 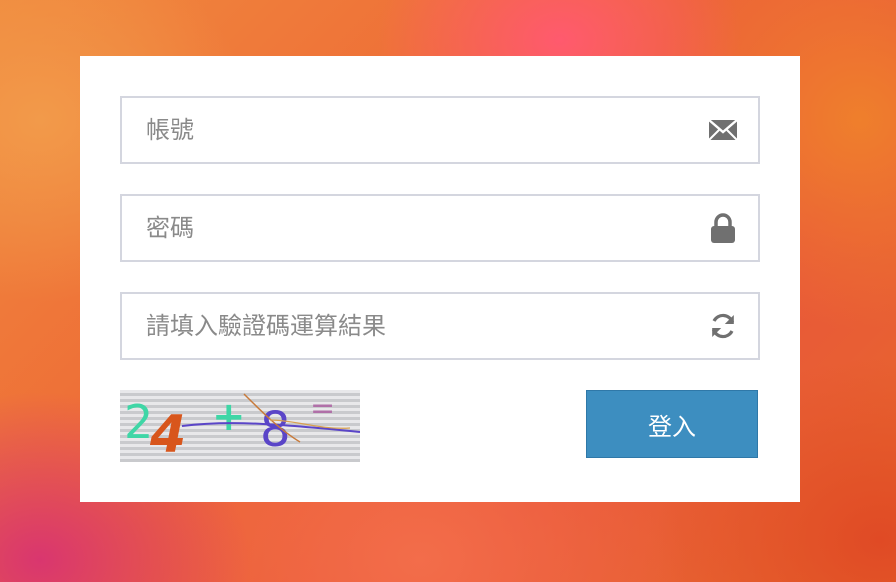 I want to click on captcha-char-plus: +, so click(x=229, y=417).